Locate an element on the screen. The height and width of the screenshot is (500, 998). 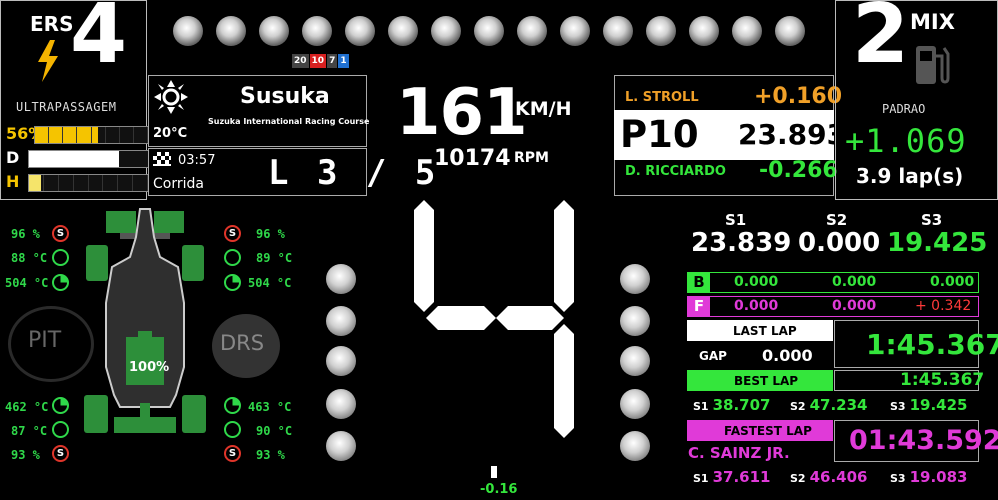
deploy-label: D is located at coordinates (13, 157).